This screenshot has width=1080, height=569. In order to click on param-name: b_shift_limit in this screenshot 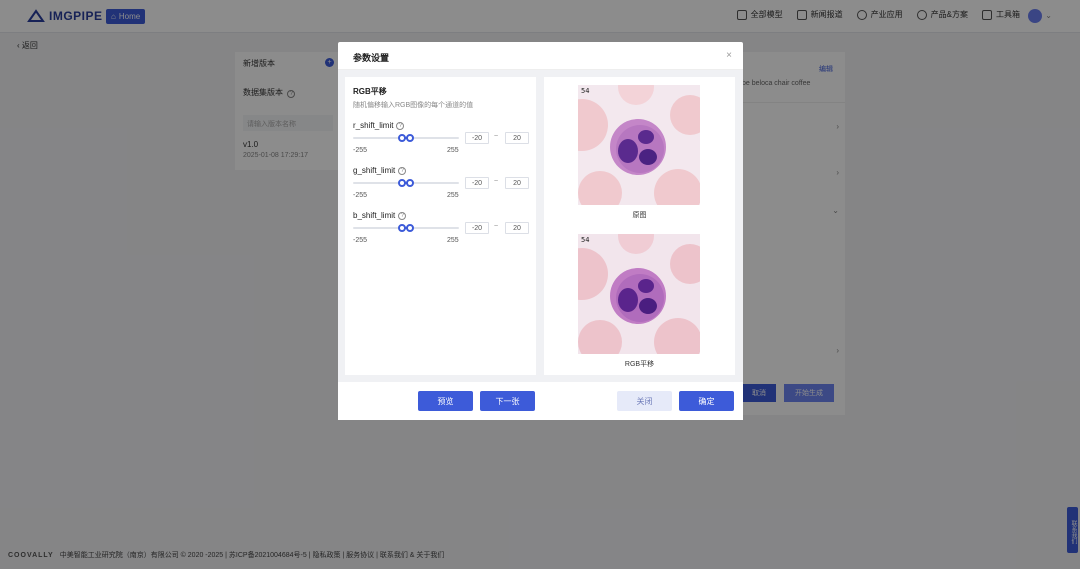, I will do `click(374, 215)`.